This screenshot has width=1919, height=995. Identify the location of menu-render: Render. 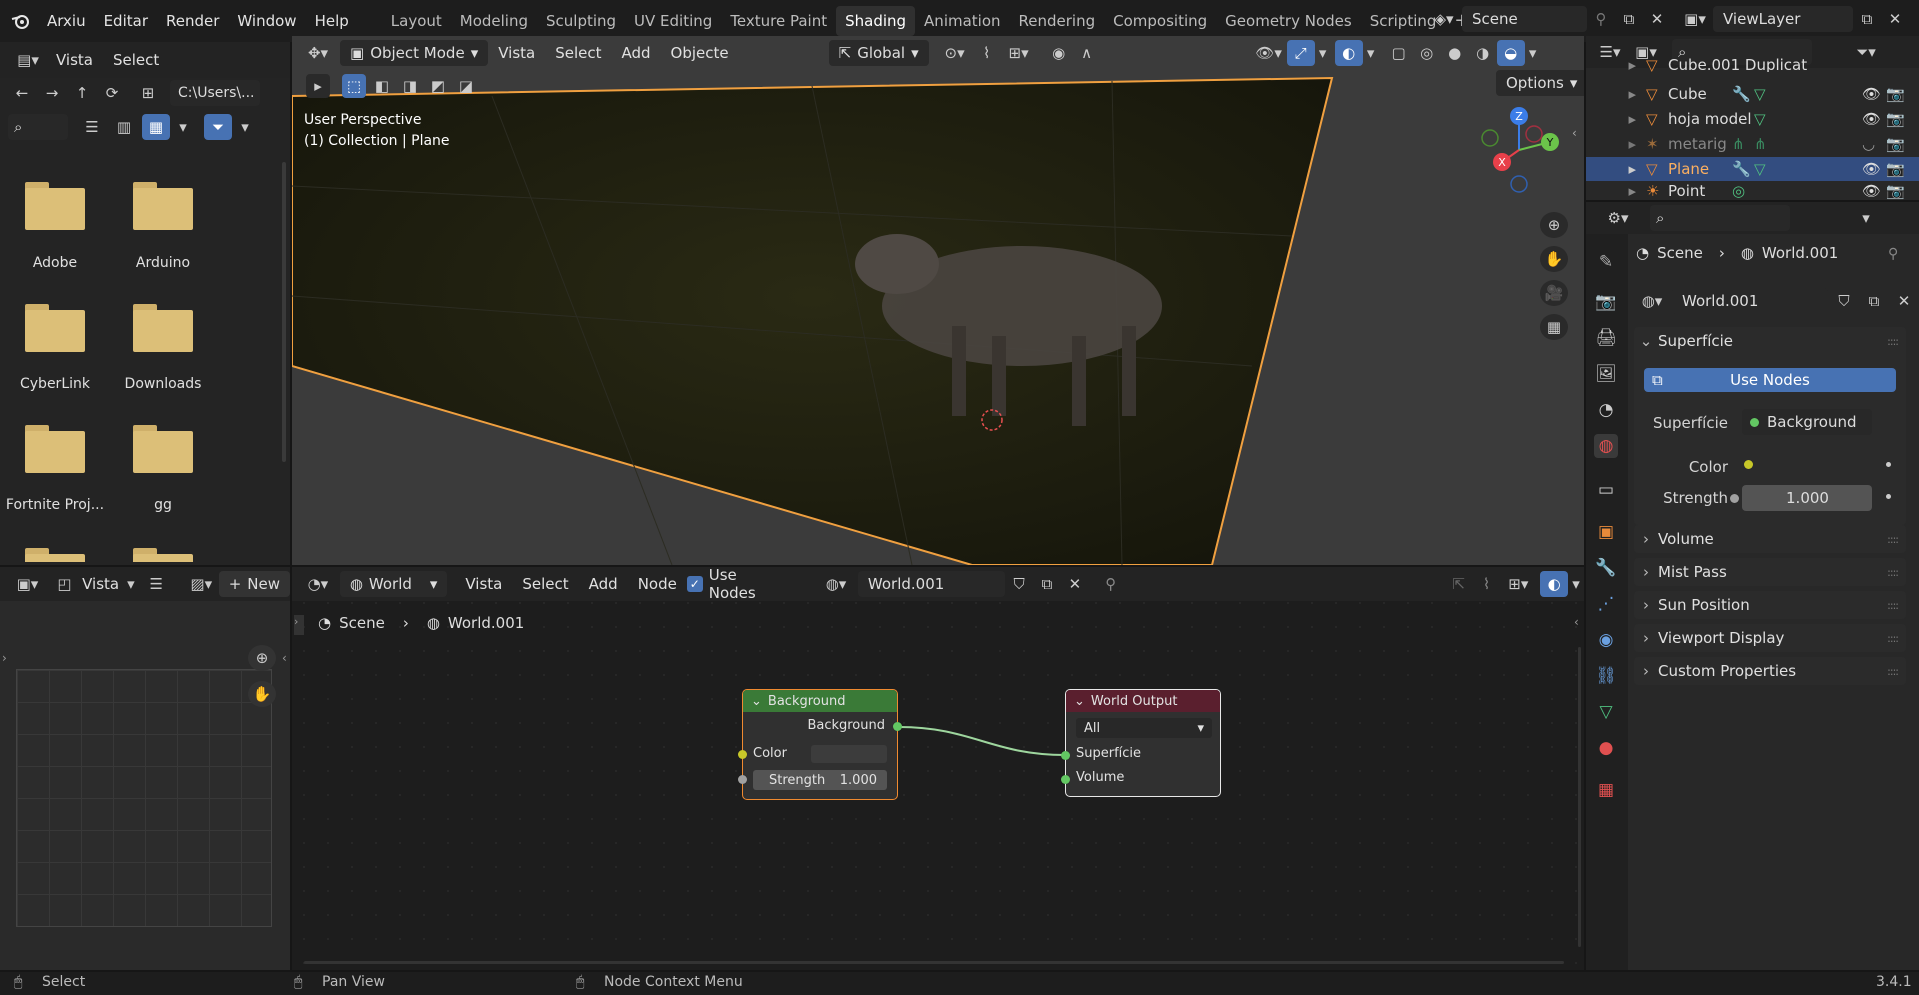
(192, 21).